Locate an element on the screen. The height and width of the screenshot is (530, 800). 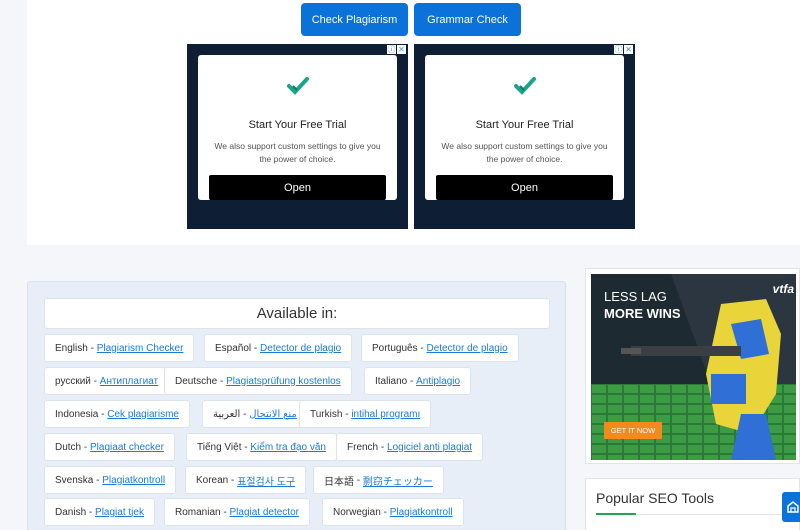
banner-cta-button: GET IT NOW is located at coordinates (633, 430).